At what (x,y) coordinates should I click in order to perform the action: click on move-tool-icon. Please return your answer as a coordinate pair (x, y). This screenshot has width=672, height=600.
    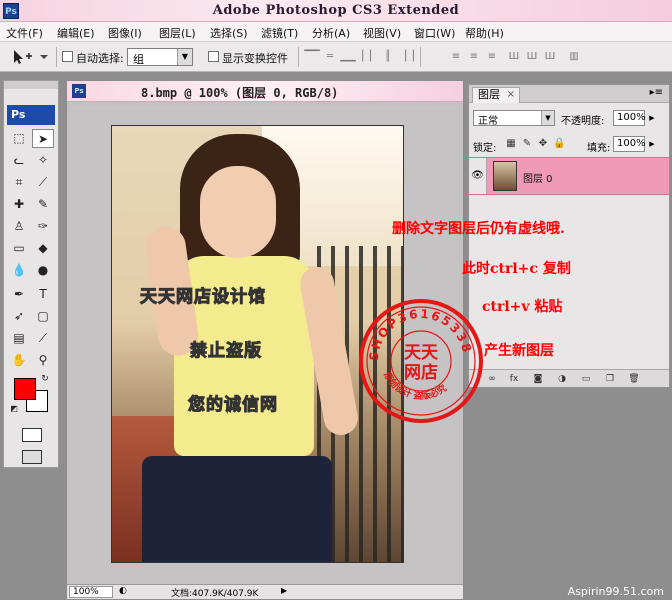
    Looking at the image, I should click on (29, 57).